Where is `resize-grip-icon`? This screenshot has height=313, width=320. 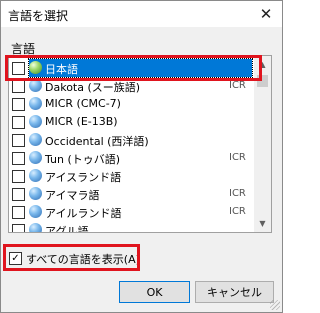 resize-grip-icon is located at coordinates (275, 305).